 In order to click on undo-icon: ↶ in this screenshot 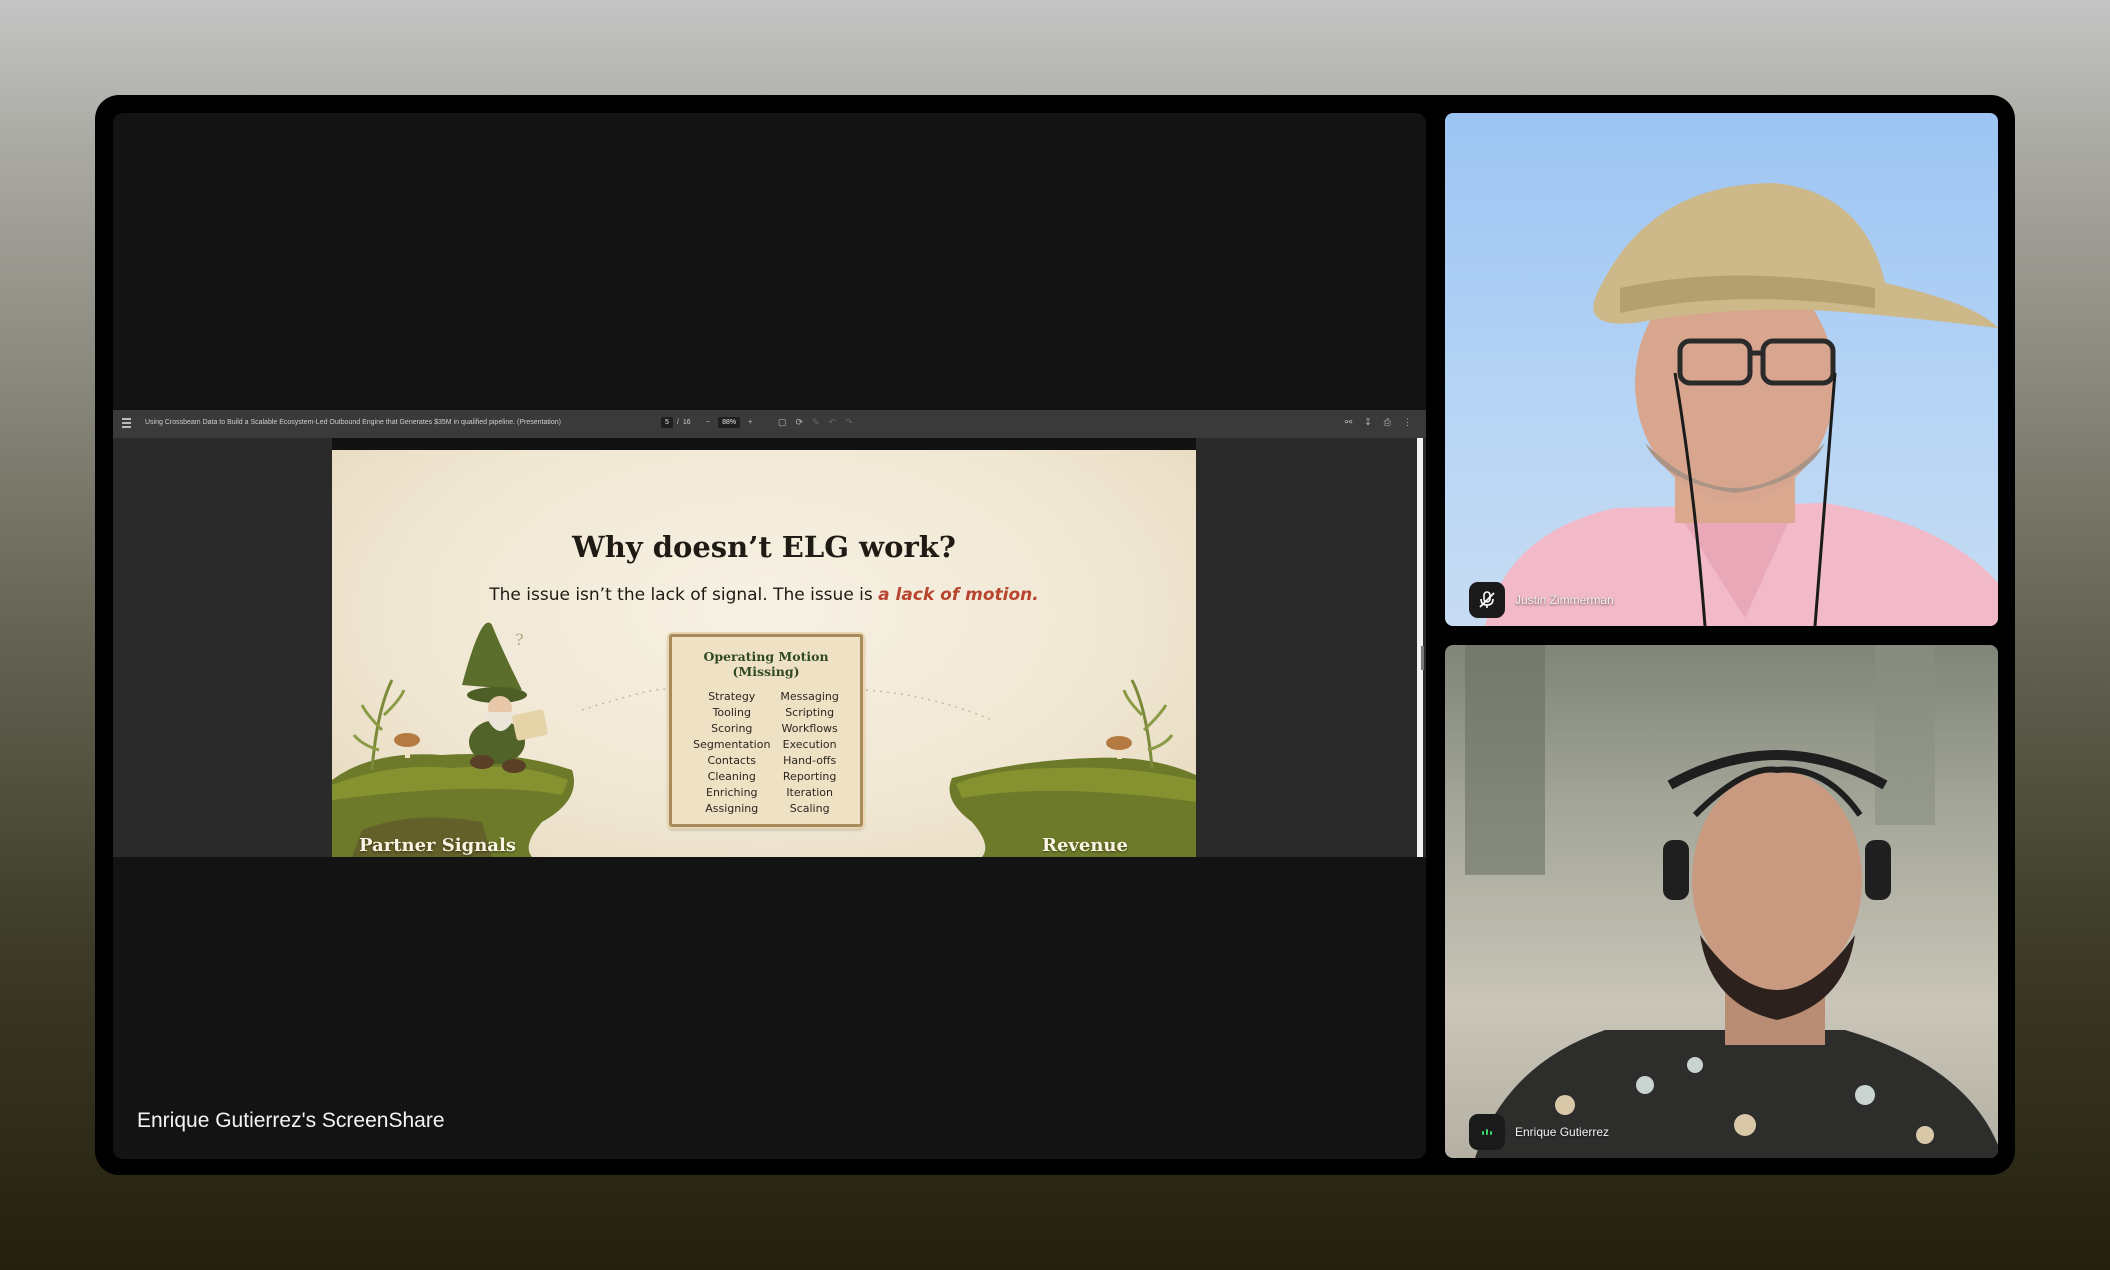, I will do `click(833, 422)`.